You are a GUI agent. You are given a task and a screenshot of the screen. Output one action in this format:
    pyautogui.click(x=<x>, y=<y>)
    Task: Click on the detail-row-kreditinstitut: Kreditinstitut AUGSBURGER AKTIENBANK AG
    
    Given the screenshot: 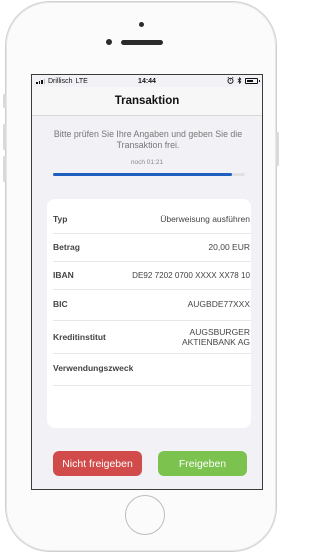 What is the action you would take?
    pyautogui.click(x=152, y=337)
    